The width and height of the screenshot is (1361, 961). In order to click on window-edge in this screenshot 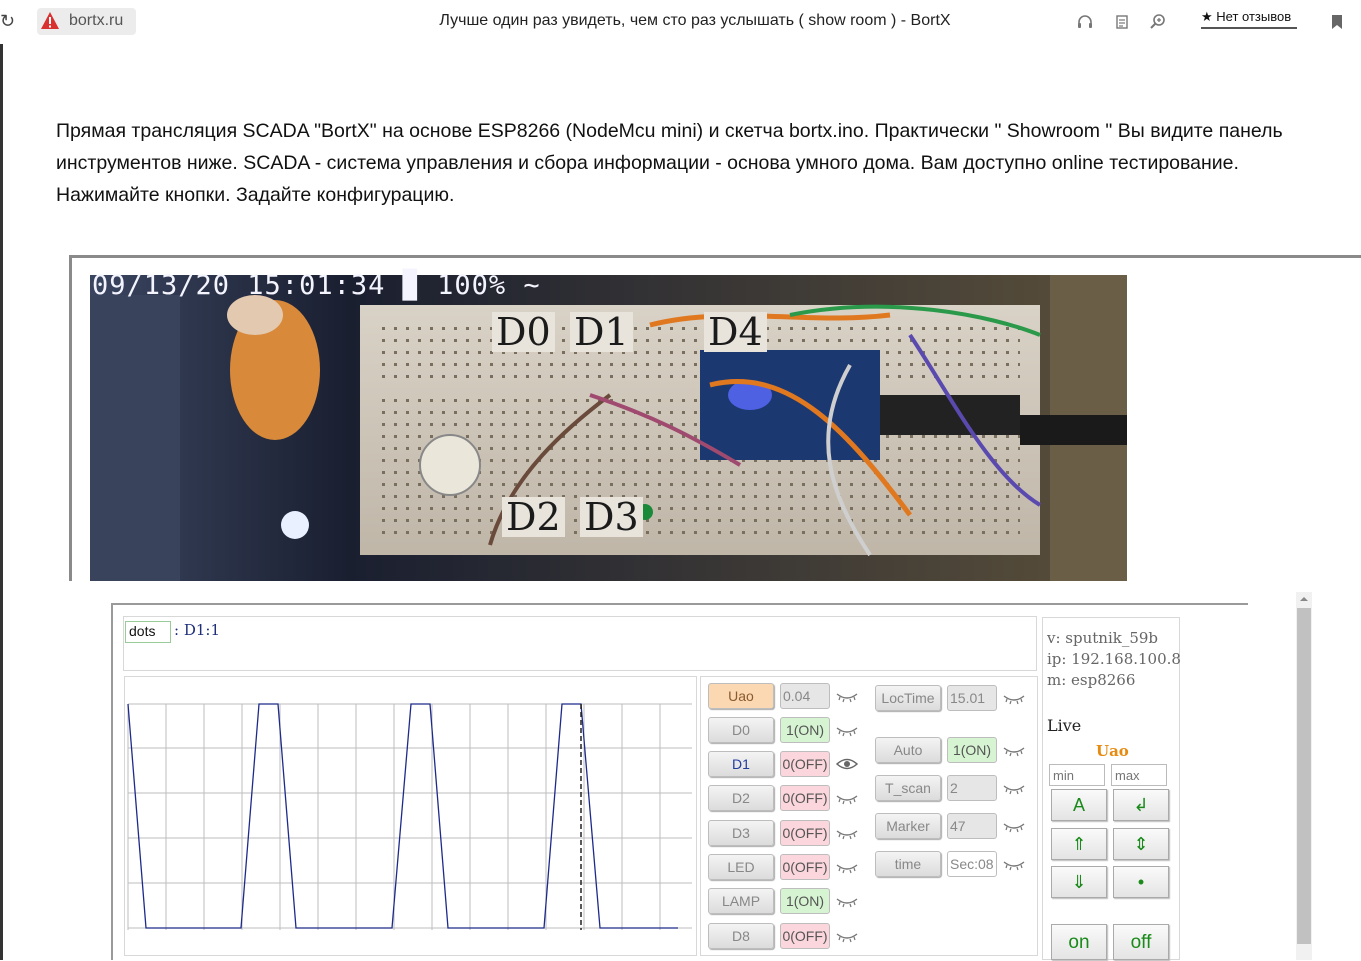, I will do `click(1, 502)`.